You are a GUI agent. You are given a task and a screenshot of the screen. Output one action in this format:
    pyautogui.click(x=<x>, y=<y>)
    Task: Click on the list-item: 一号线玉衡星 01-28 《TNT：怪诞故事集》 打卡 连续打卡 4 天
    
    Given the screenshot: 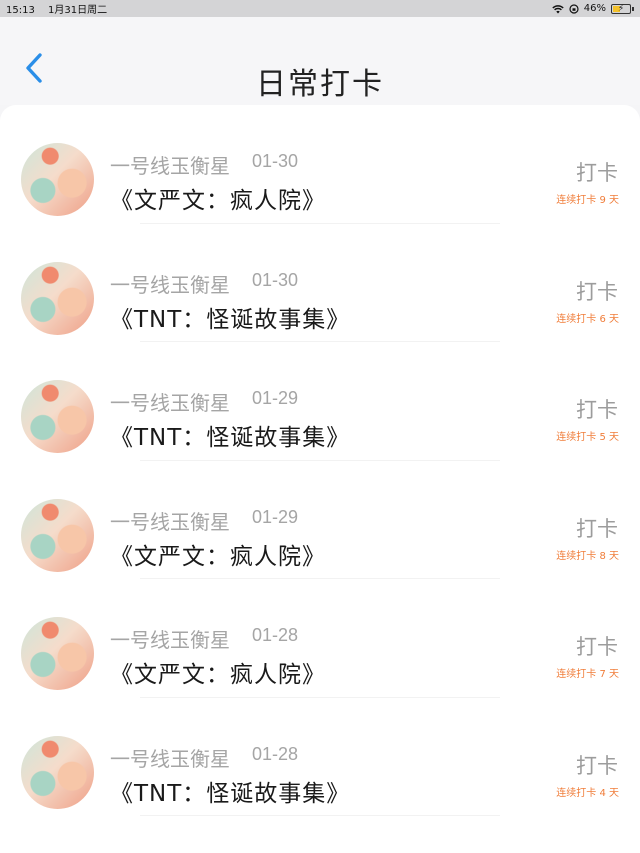 What is the action you would take?
    pyautogui.click(x=320, y=757)
    